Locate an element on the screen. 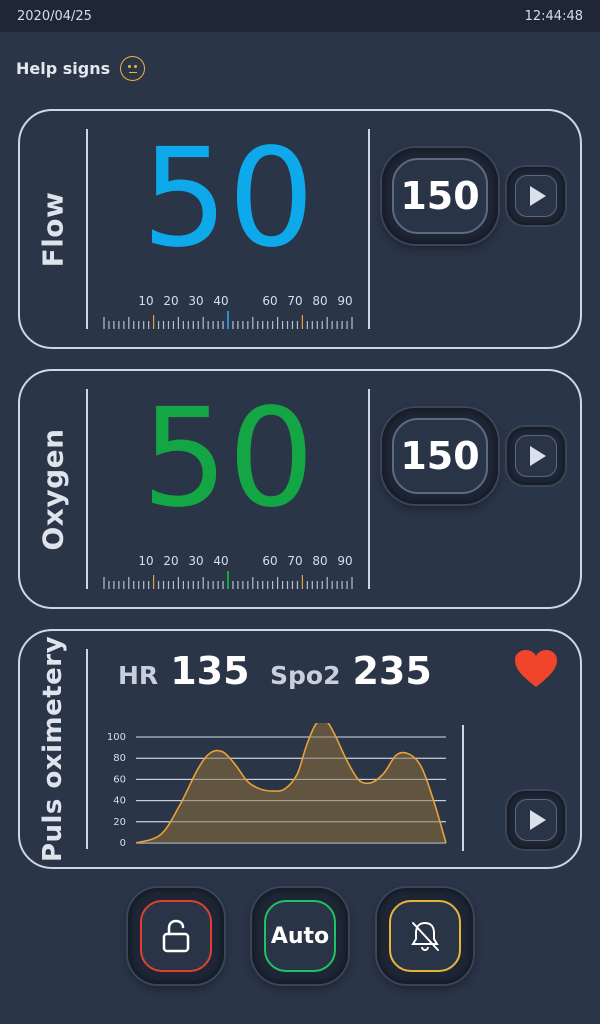 Image resolution: width=600 pixels, height=1024 pixels. flow-scale-labels: 10 20 30 40 60 70 80 90 is located at coordinates (228, 301).